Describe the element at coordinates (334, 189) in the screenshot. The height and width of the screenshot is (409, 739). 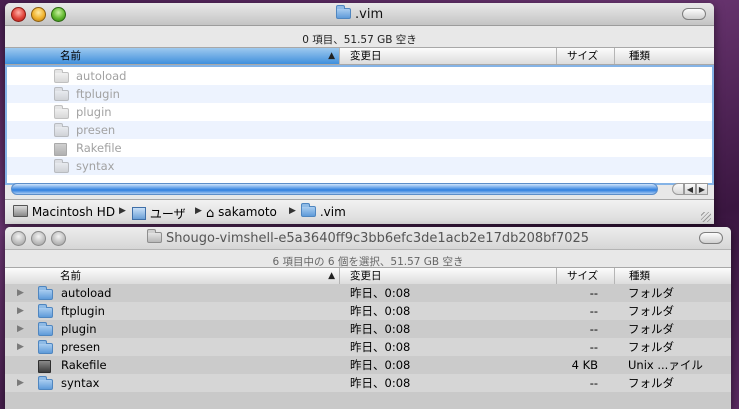
I see `scrollbar-thumb` at that location.